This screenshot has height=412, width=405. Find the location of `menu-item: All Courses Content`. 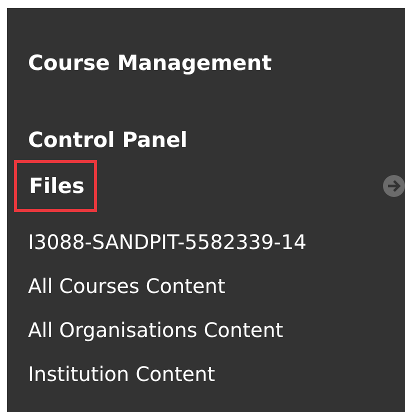

menu-item: All Courses Content is located at coordinates (127, 286).